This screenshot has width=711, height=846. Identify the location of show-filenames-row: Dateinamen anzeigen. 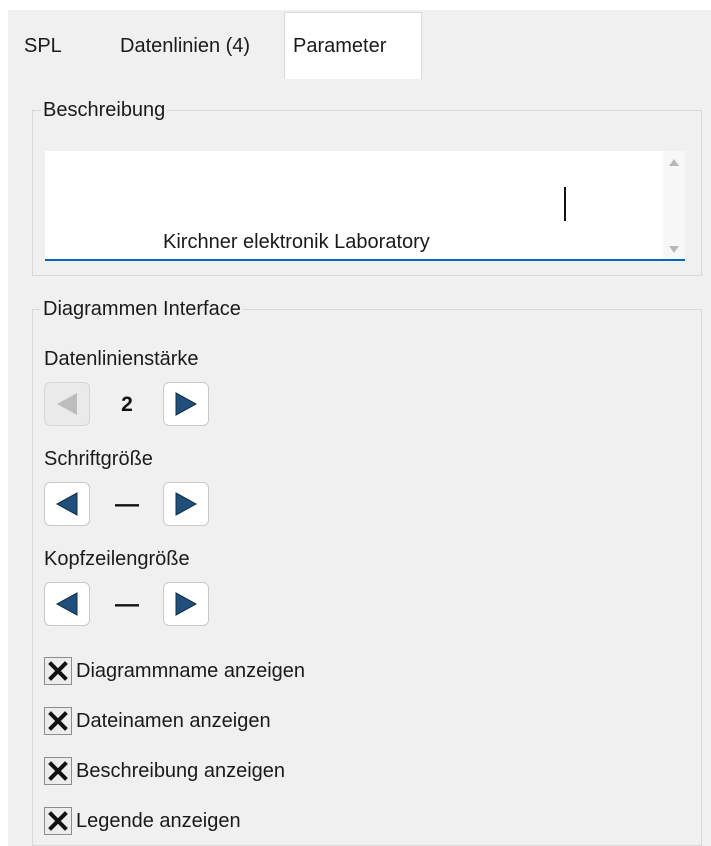
(157, 721).